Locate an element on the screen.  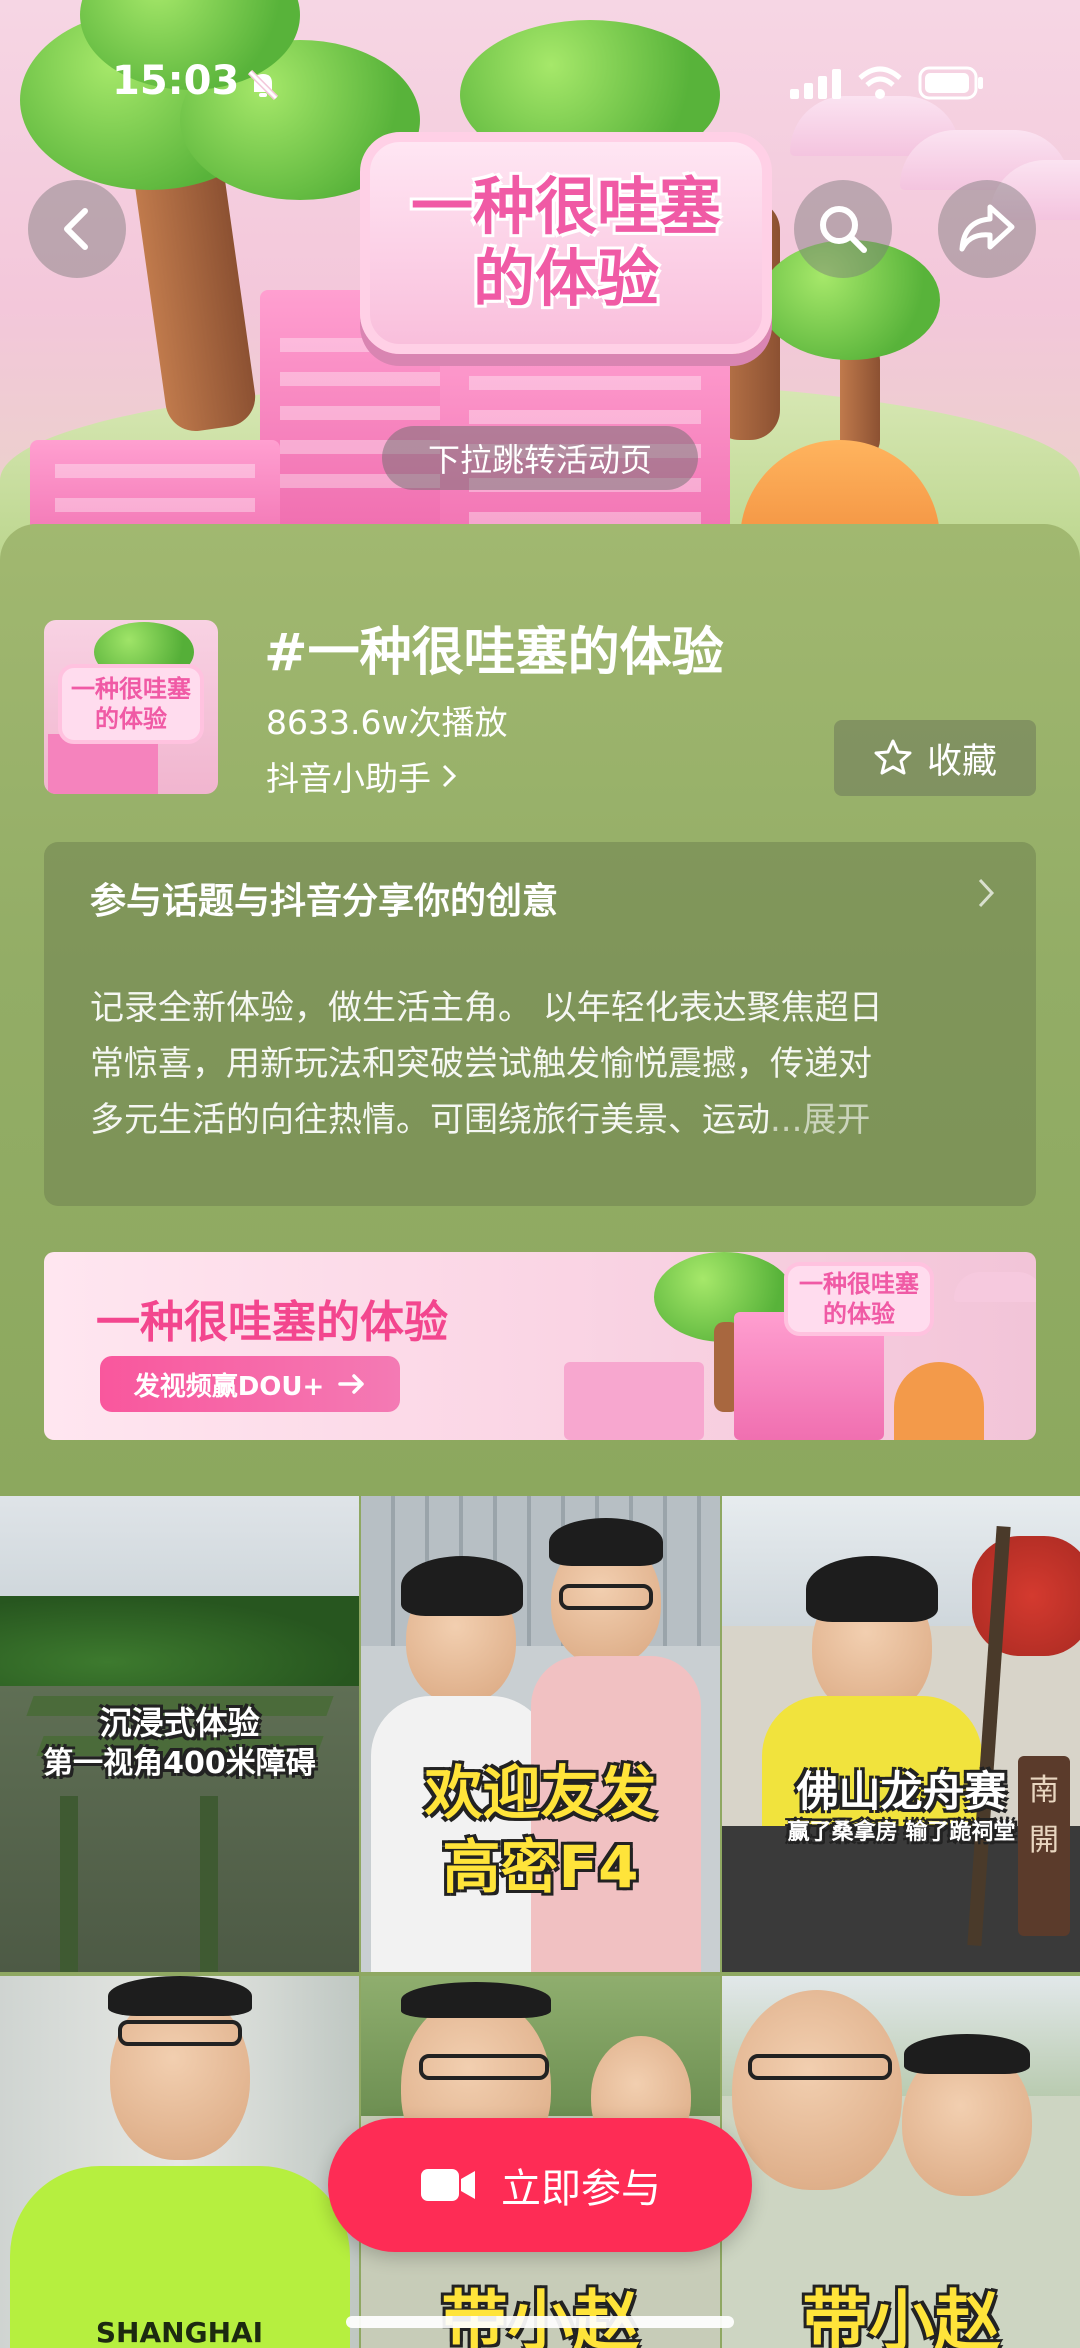
description-line: 记录全新体验，做生活主角。 以年轻化表达聚焦超日 is located at coordinates (486, 1008).